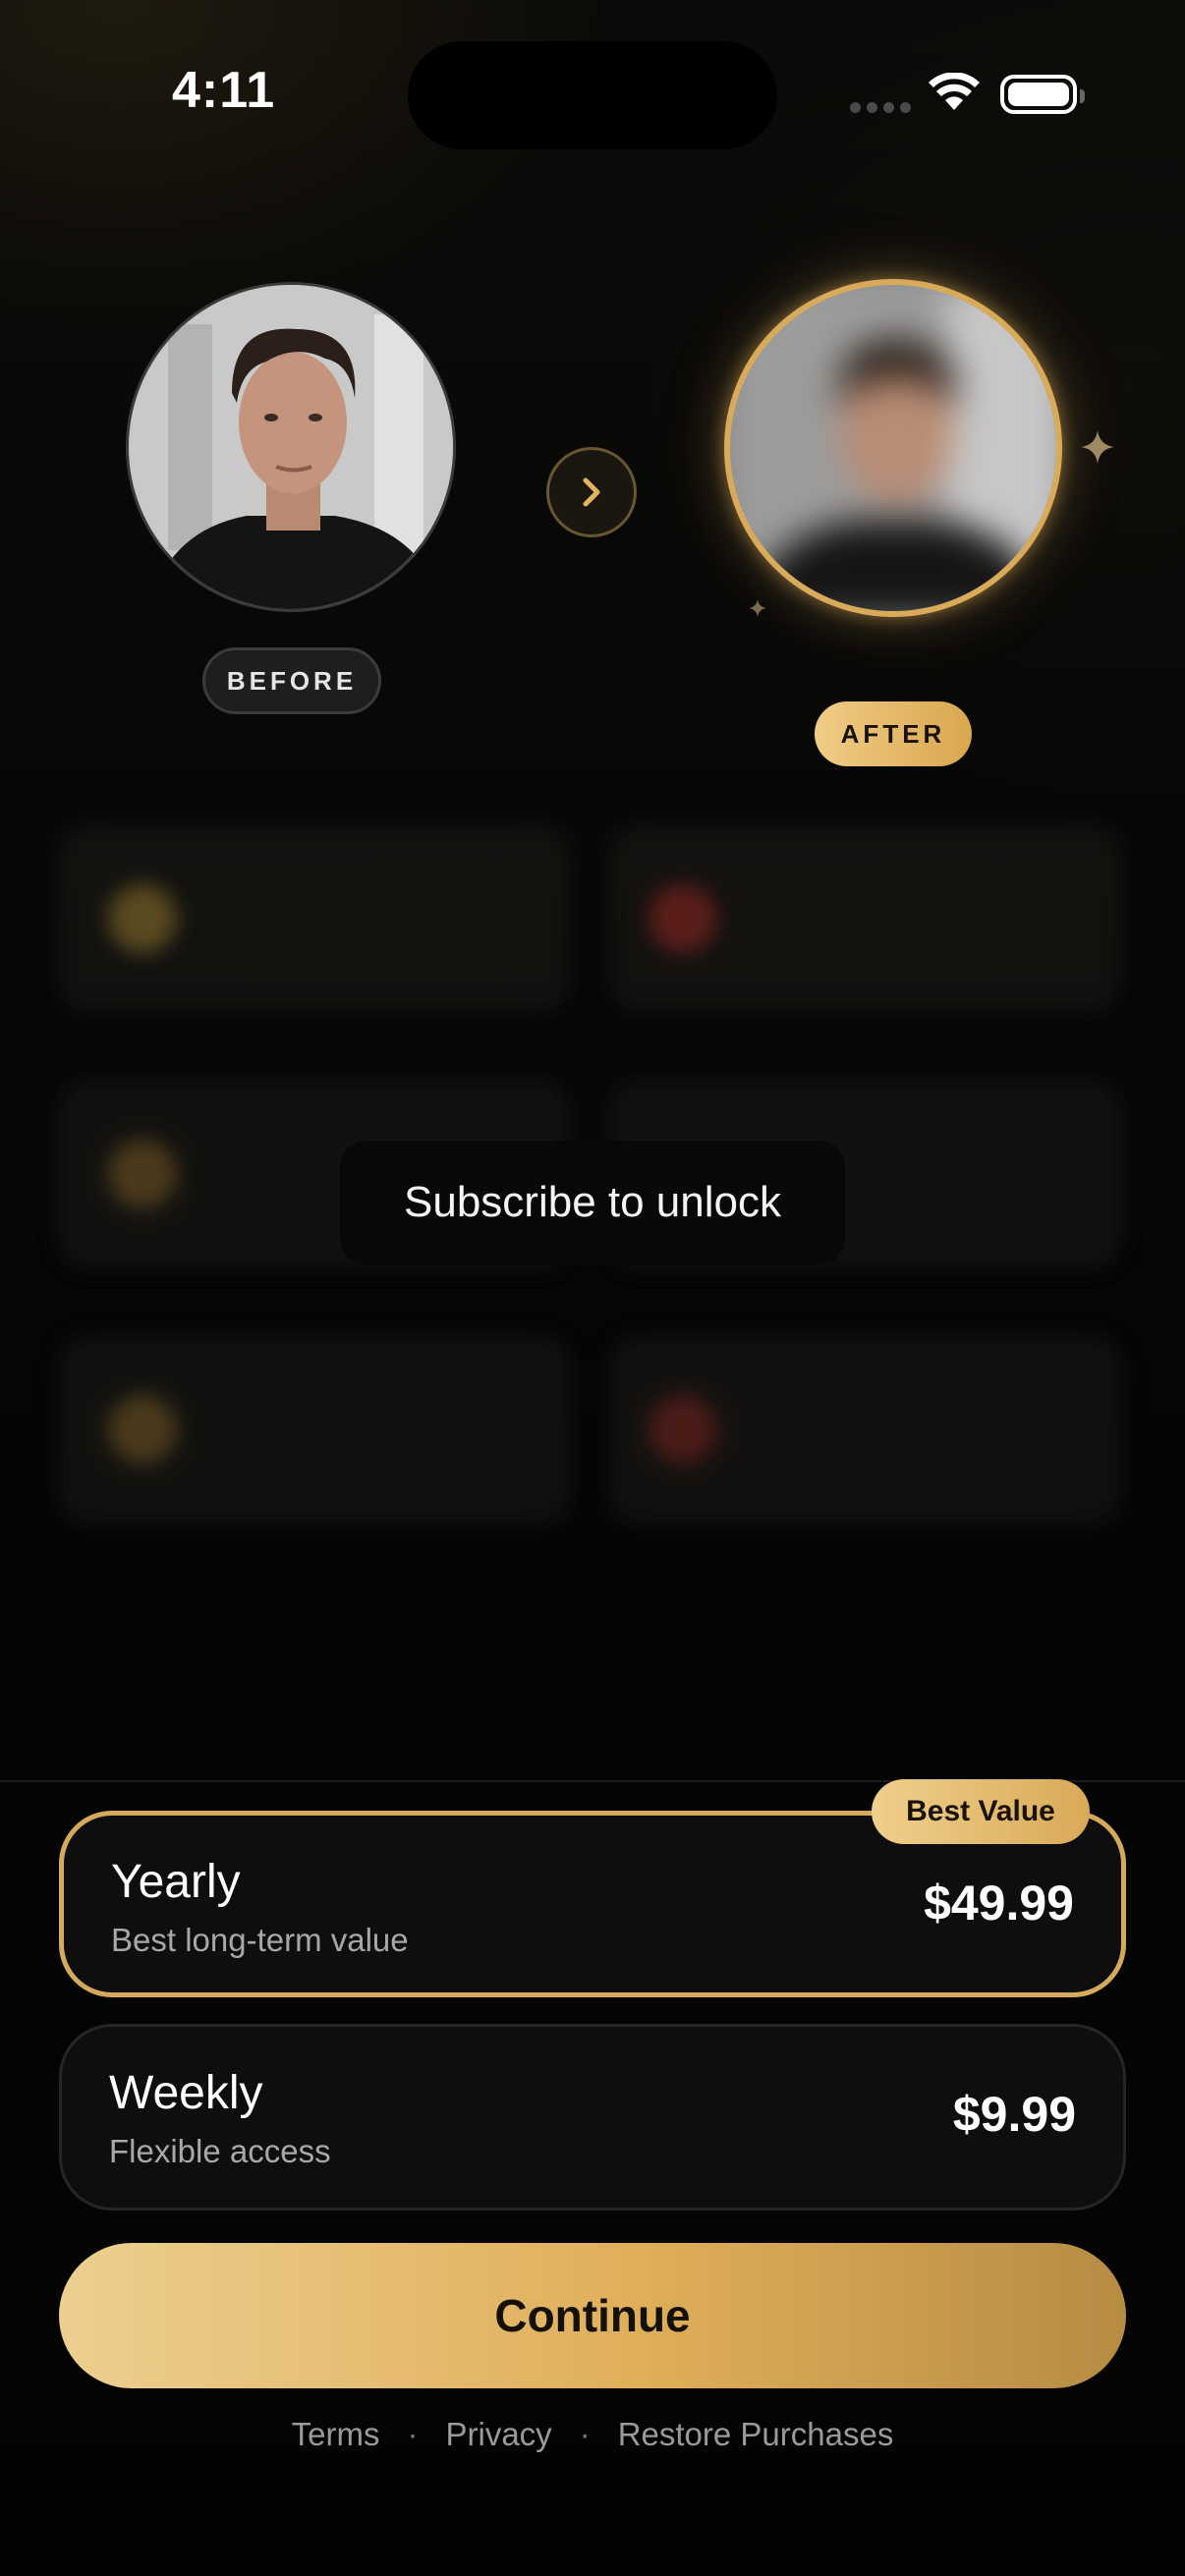 The width and height of the screenshot is (1185, 2576). What do you see at coordinates (224, 90) in the screenshot?
I see `status-time: 4:11` at bounding box center [224, 90].